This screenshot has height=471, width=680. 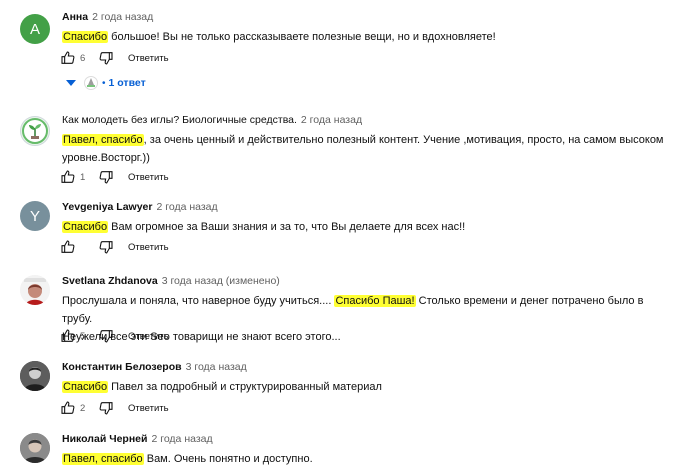 I want to click on avatar: A, so click(x=35, y=29).